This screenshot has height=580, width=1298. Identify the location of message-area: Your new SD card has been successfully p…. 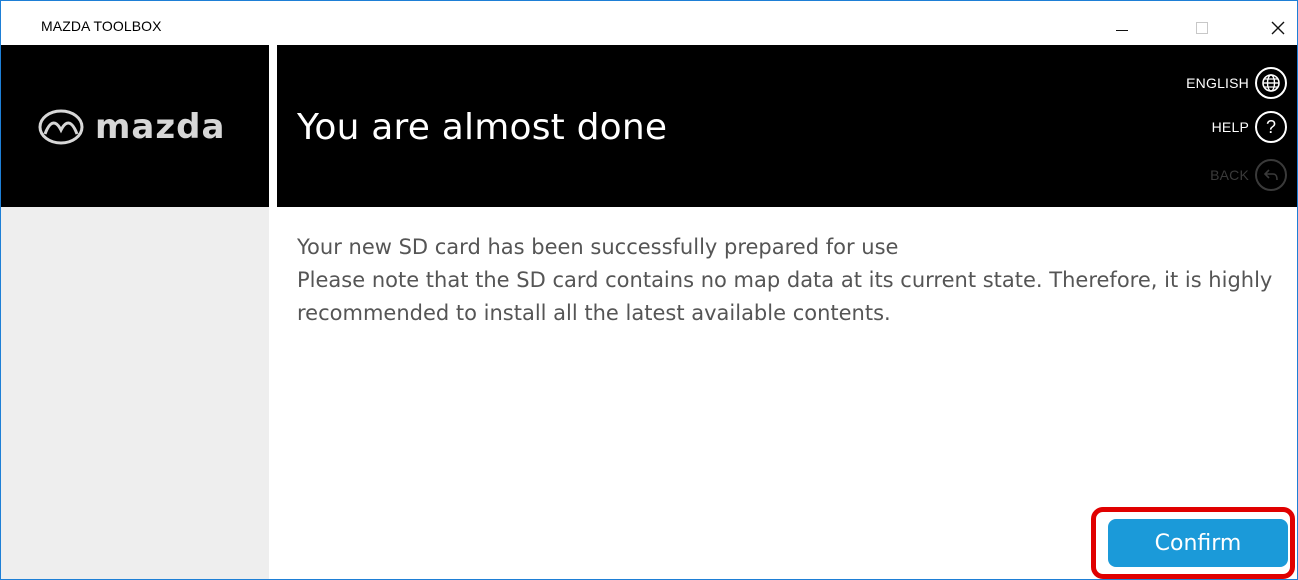
(787, 280).